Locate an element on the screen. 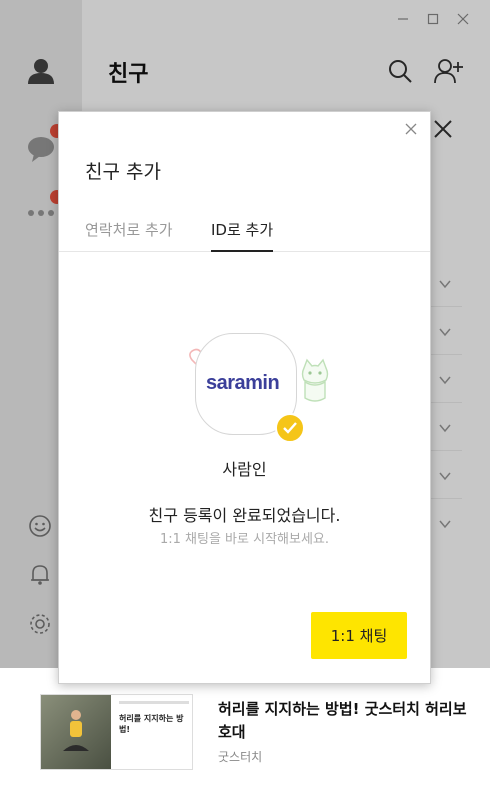 This screenshot has height=793, width=490. dialog-tabs: 연락처로 추가 ID로 추가 is located at coordinates (244, 234).